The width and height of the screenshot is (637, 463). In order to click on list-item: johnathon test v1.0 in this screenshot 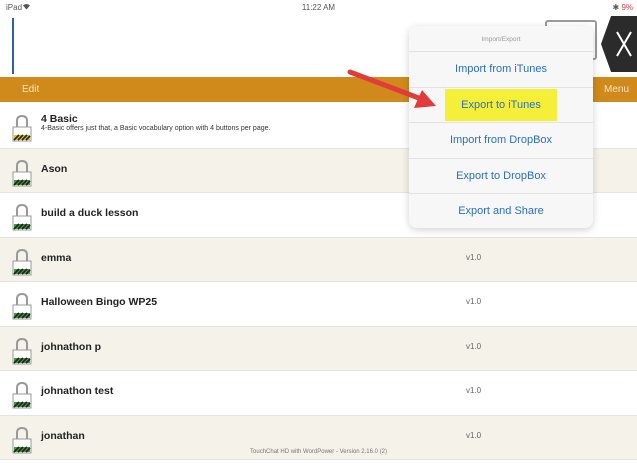, I will do `click(318, 393)`.